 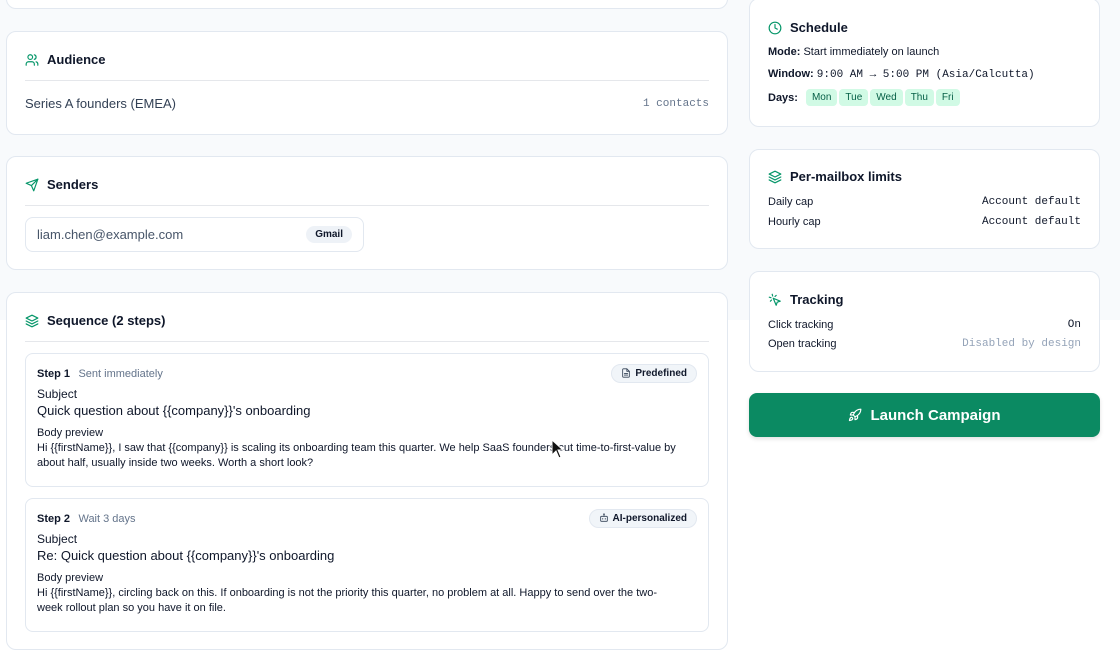 What do you see at coordinates (821, 97) in the screenshot?
I see `day-chip: Mon` at bounding box center [821, 97].